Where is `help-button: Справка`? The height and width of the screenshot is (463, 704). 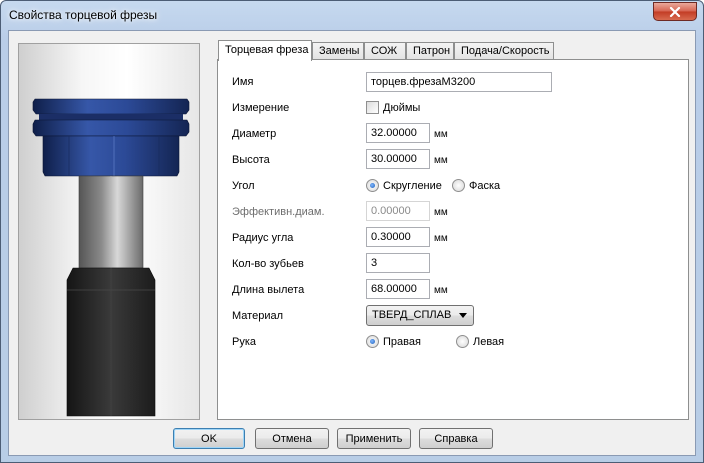
help-button: Справка is located at coordinates (456, 438).